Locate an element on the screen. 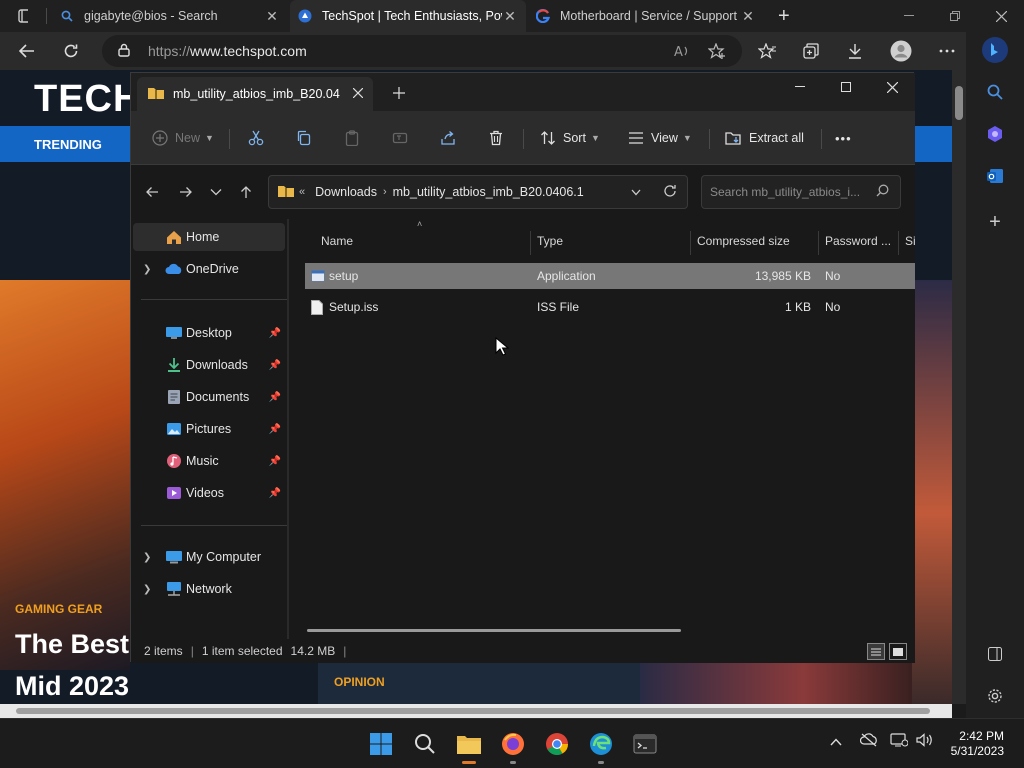 The width and height of the screenshot is (1024, 768). taskbar-terminal is located at coordinates (645, 744).